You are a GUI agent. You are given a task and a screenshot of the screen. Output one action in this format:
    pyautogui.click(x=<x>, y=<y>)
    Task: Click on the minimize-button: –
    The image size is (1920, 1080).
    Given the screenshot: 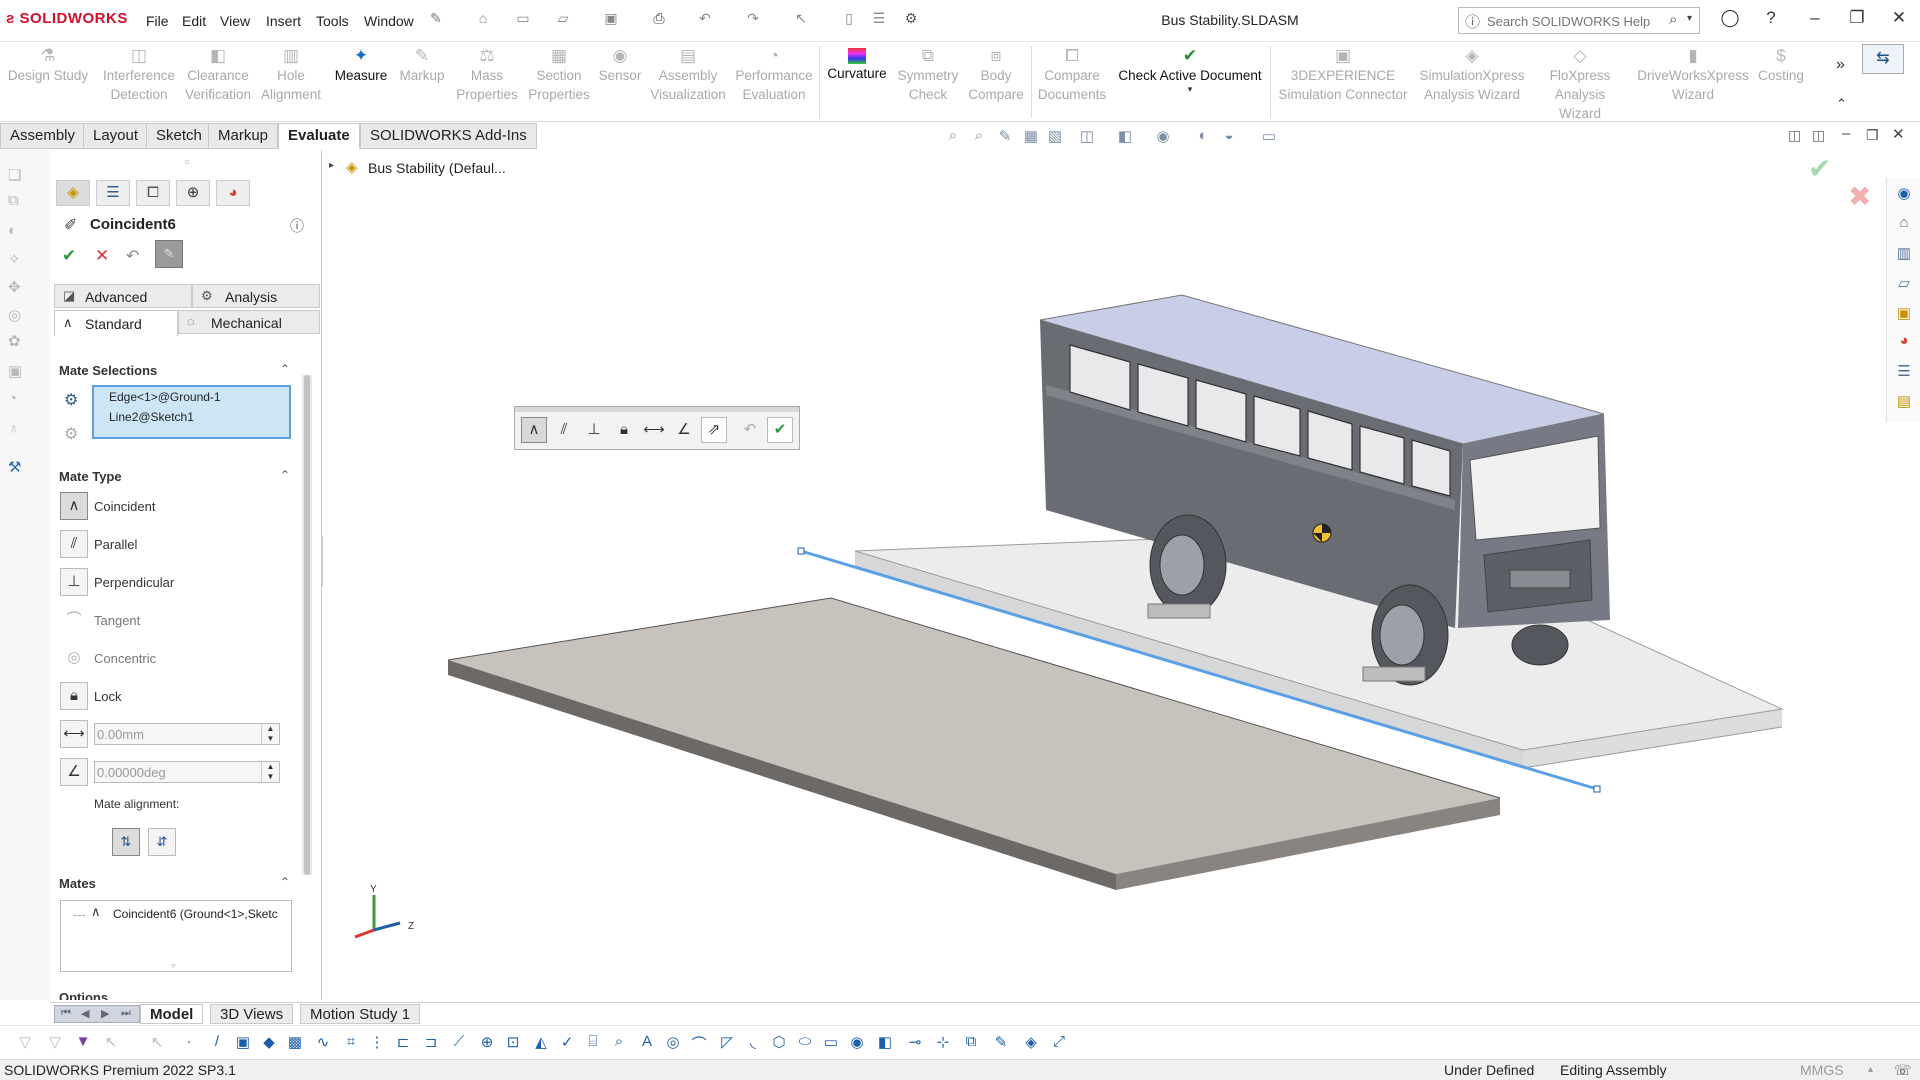 What is the action you would take?
    pyautogui.click(x=1815, y=21)
    